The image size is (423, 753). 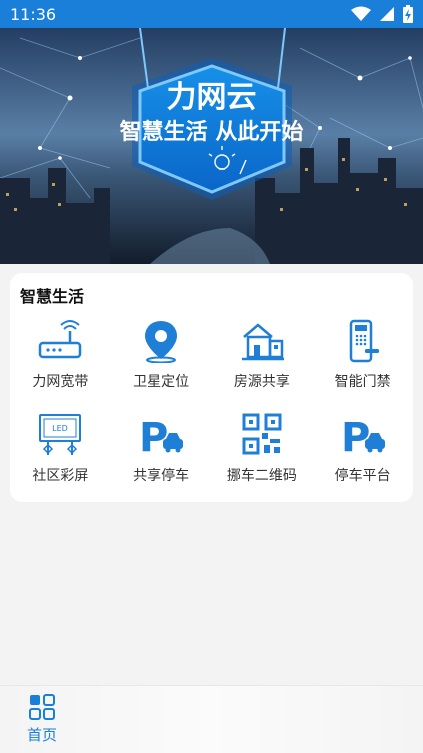 What do you see at coordinates (161, 476) in the screenshot?
I see `service-label: 共享停车` at bounding box center [161, 476].